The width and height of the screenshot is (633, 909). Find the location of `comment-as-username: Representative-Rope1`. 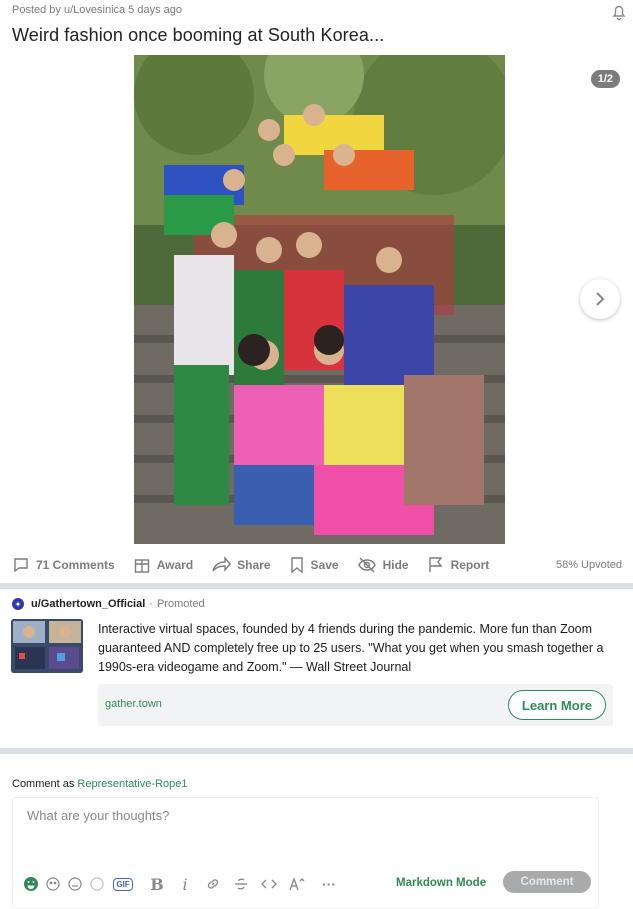

comment-as-username: Representative-Rope1 is located at coordinates (132, 784).